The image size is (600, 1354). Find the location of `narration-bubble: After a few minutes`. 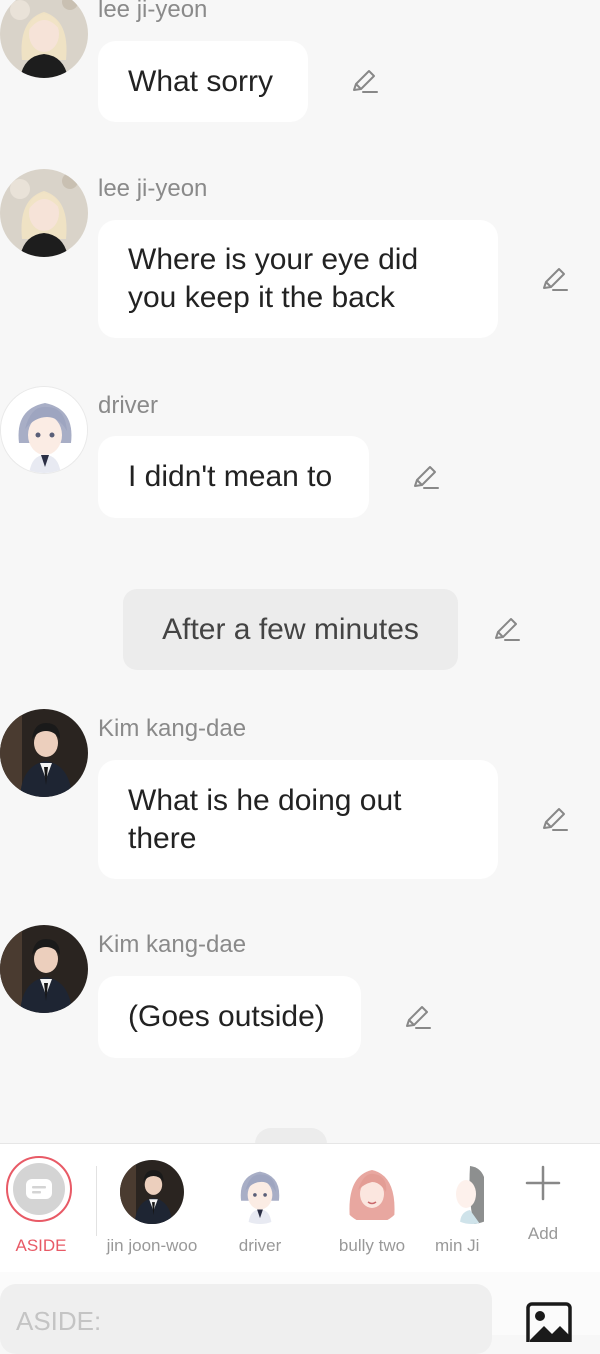

narration-bubble: After a few minutes is located at coordinates (290, 629).